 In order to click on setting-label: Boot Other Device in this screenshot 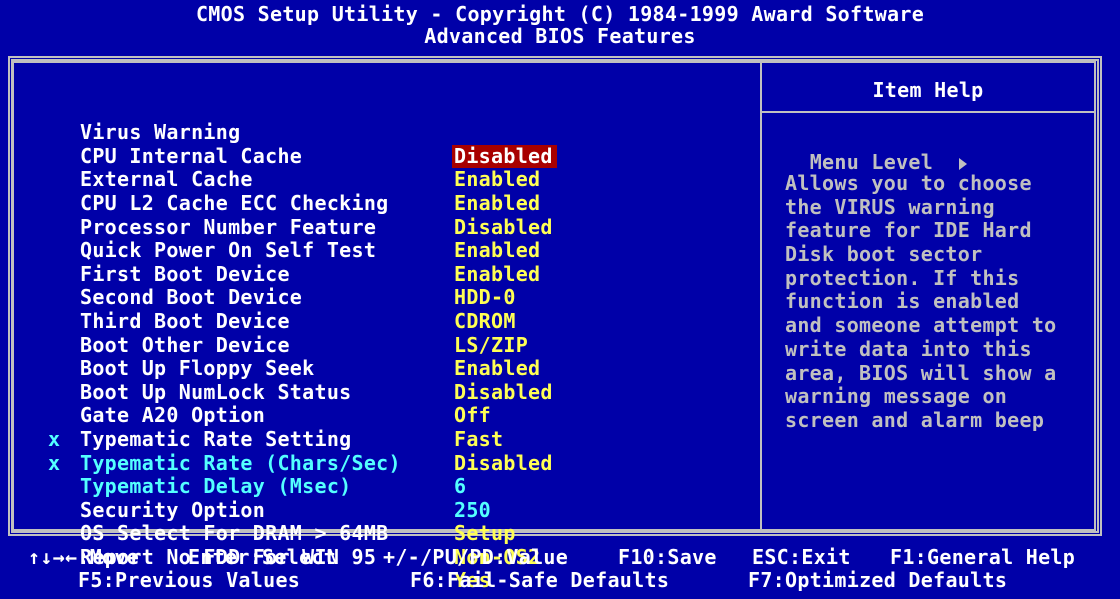, I will do `click(185, 344)`.